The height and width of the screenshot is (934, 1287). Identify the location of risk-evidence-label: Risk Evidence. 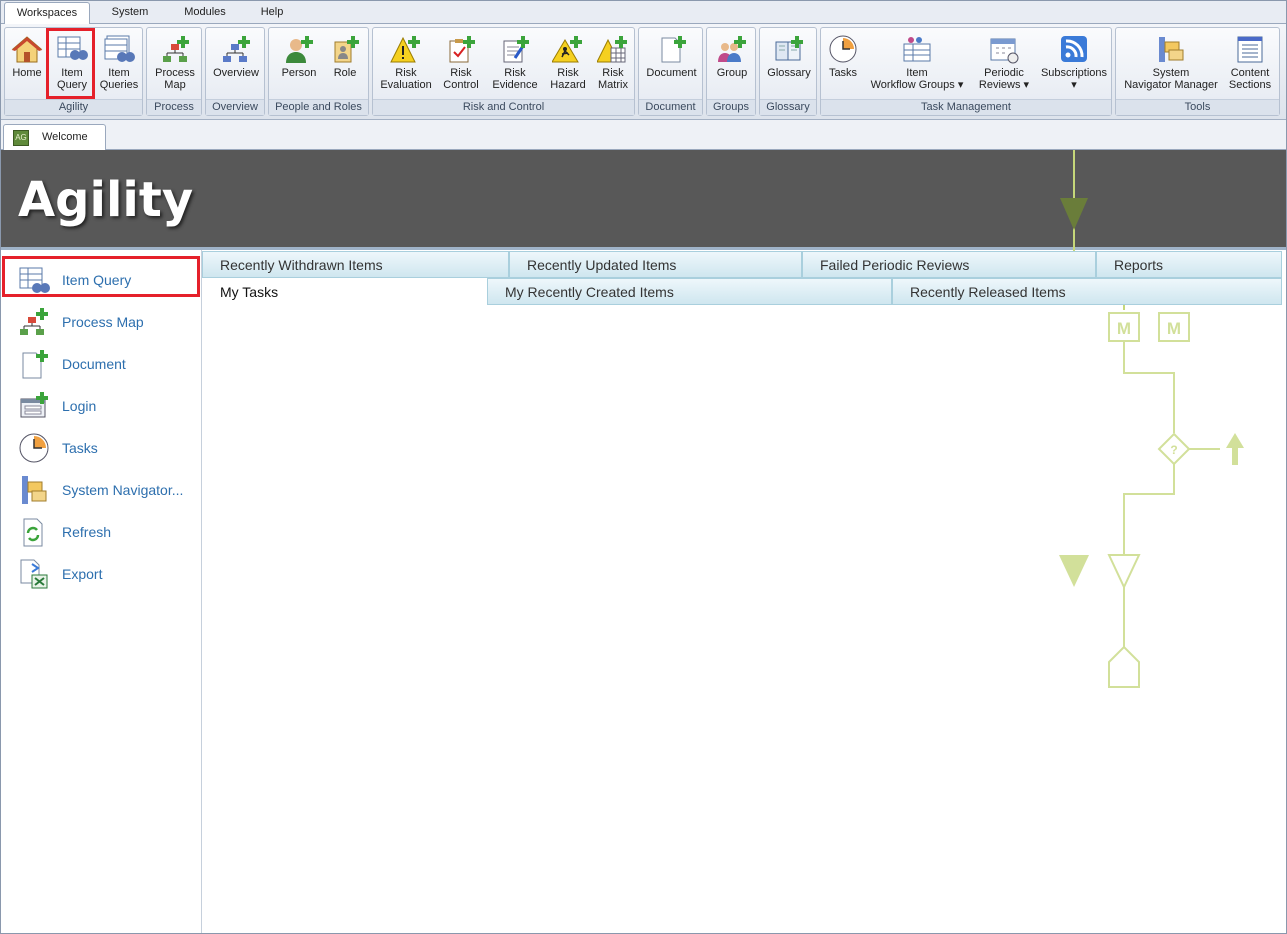
(515, 79).